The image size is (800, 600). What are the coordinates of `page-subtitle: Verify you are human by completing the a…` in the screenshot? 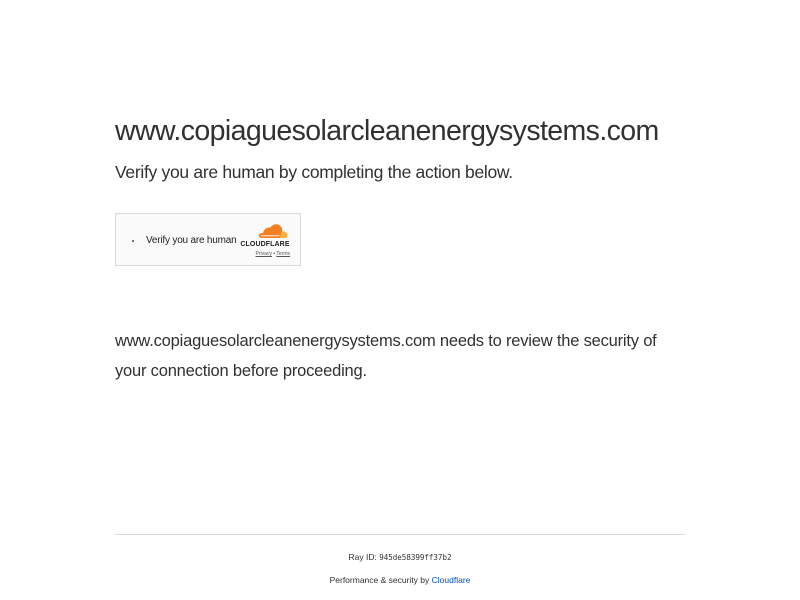 It's located at (314, 172).